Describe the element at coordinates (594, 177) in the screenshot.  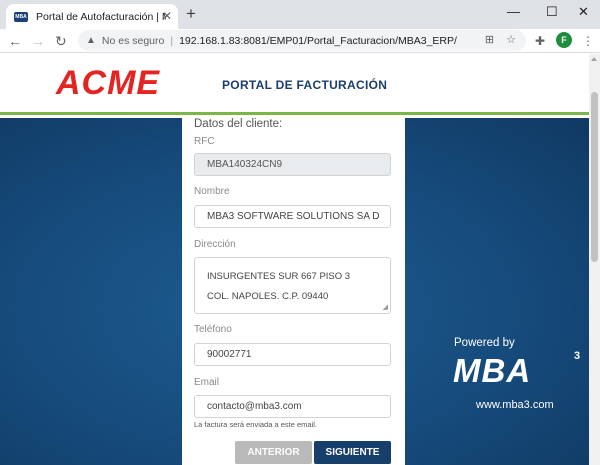
I see `scroll-thumb` at that location.